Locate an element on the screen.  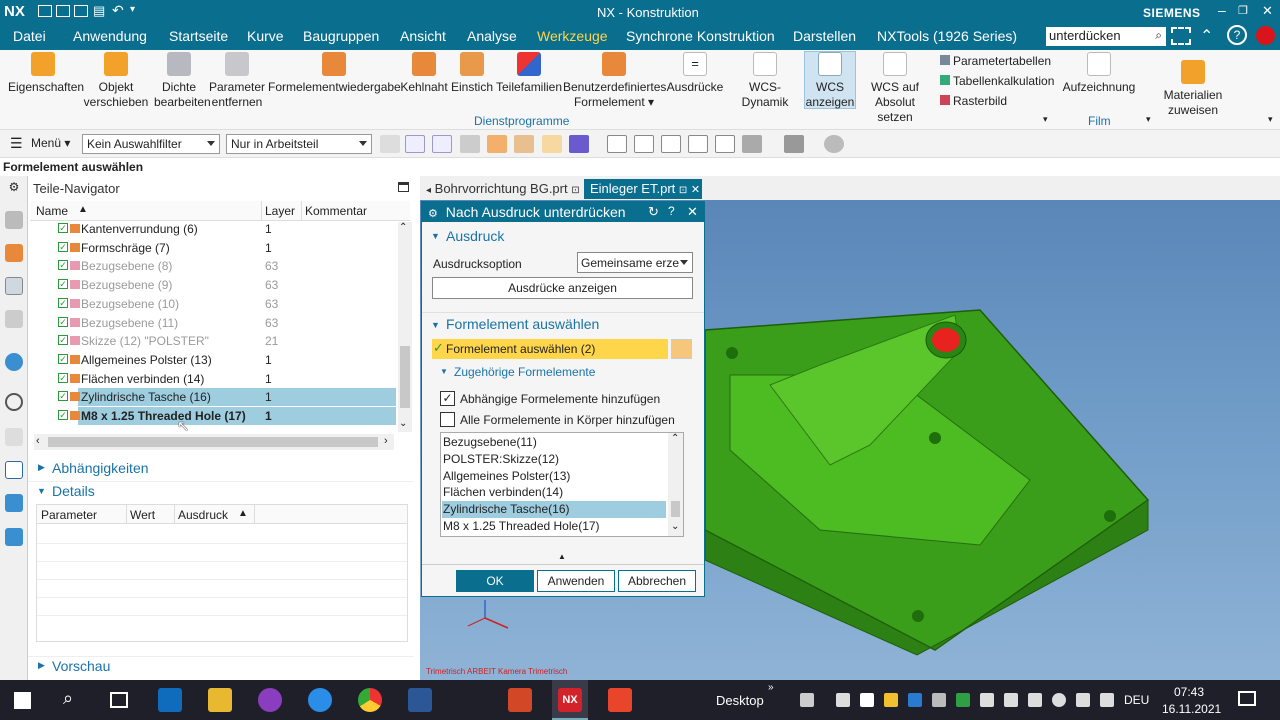
tree-row: ✓ M8 x 1.25 Threaded Hole (17) 1 is located at coordinates (226, 416).